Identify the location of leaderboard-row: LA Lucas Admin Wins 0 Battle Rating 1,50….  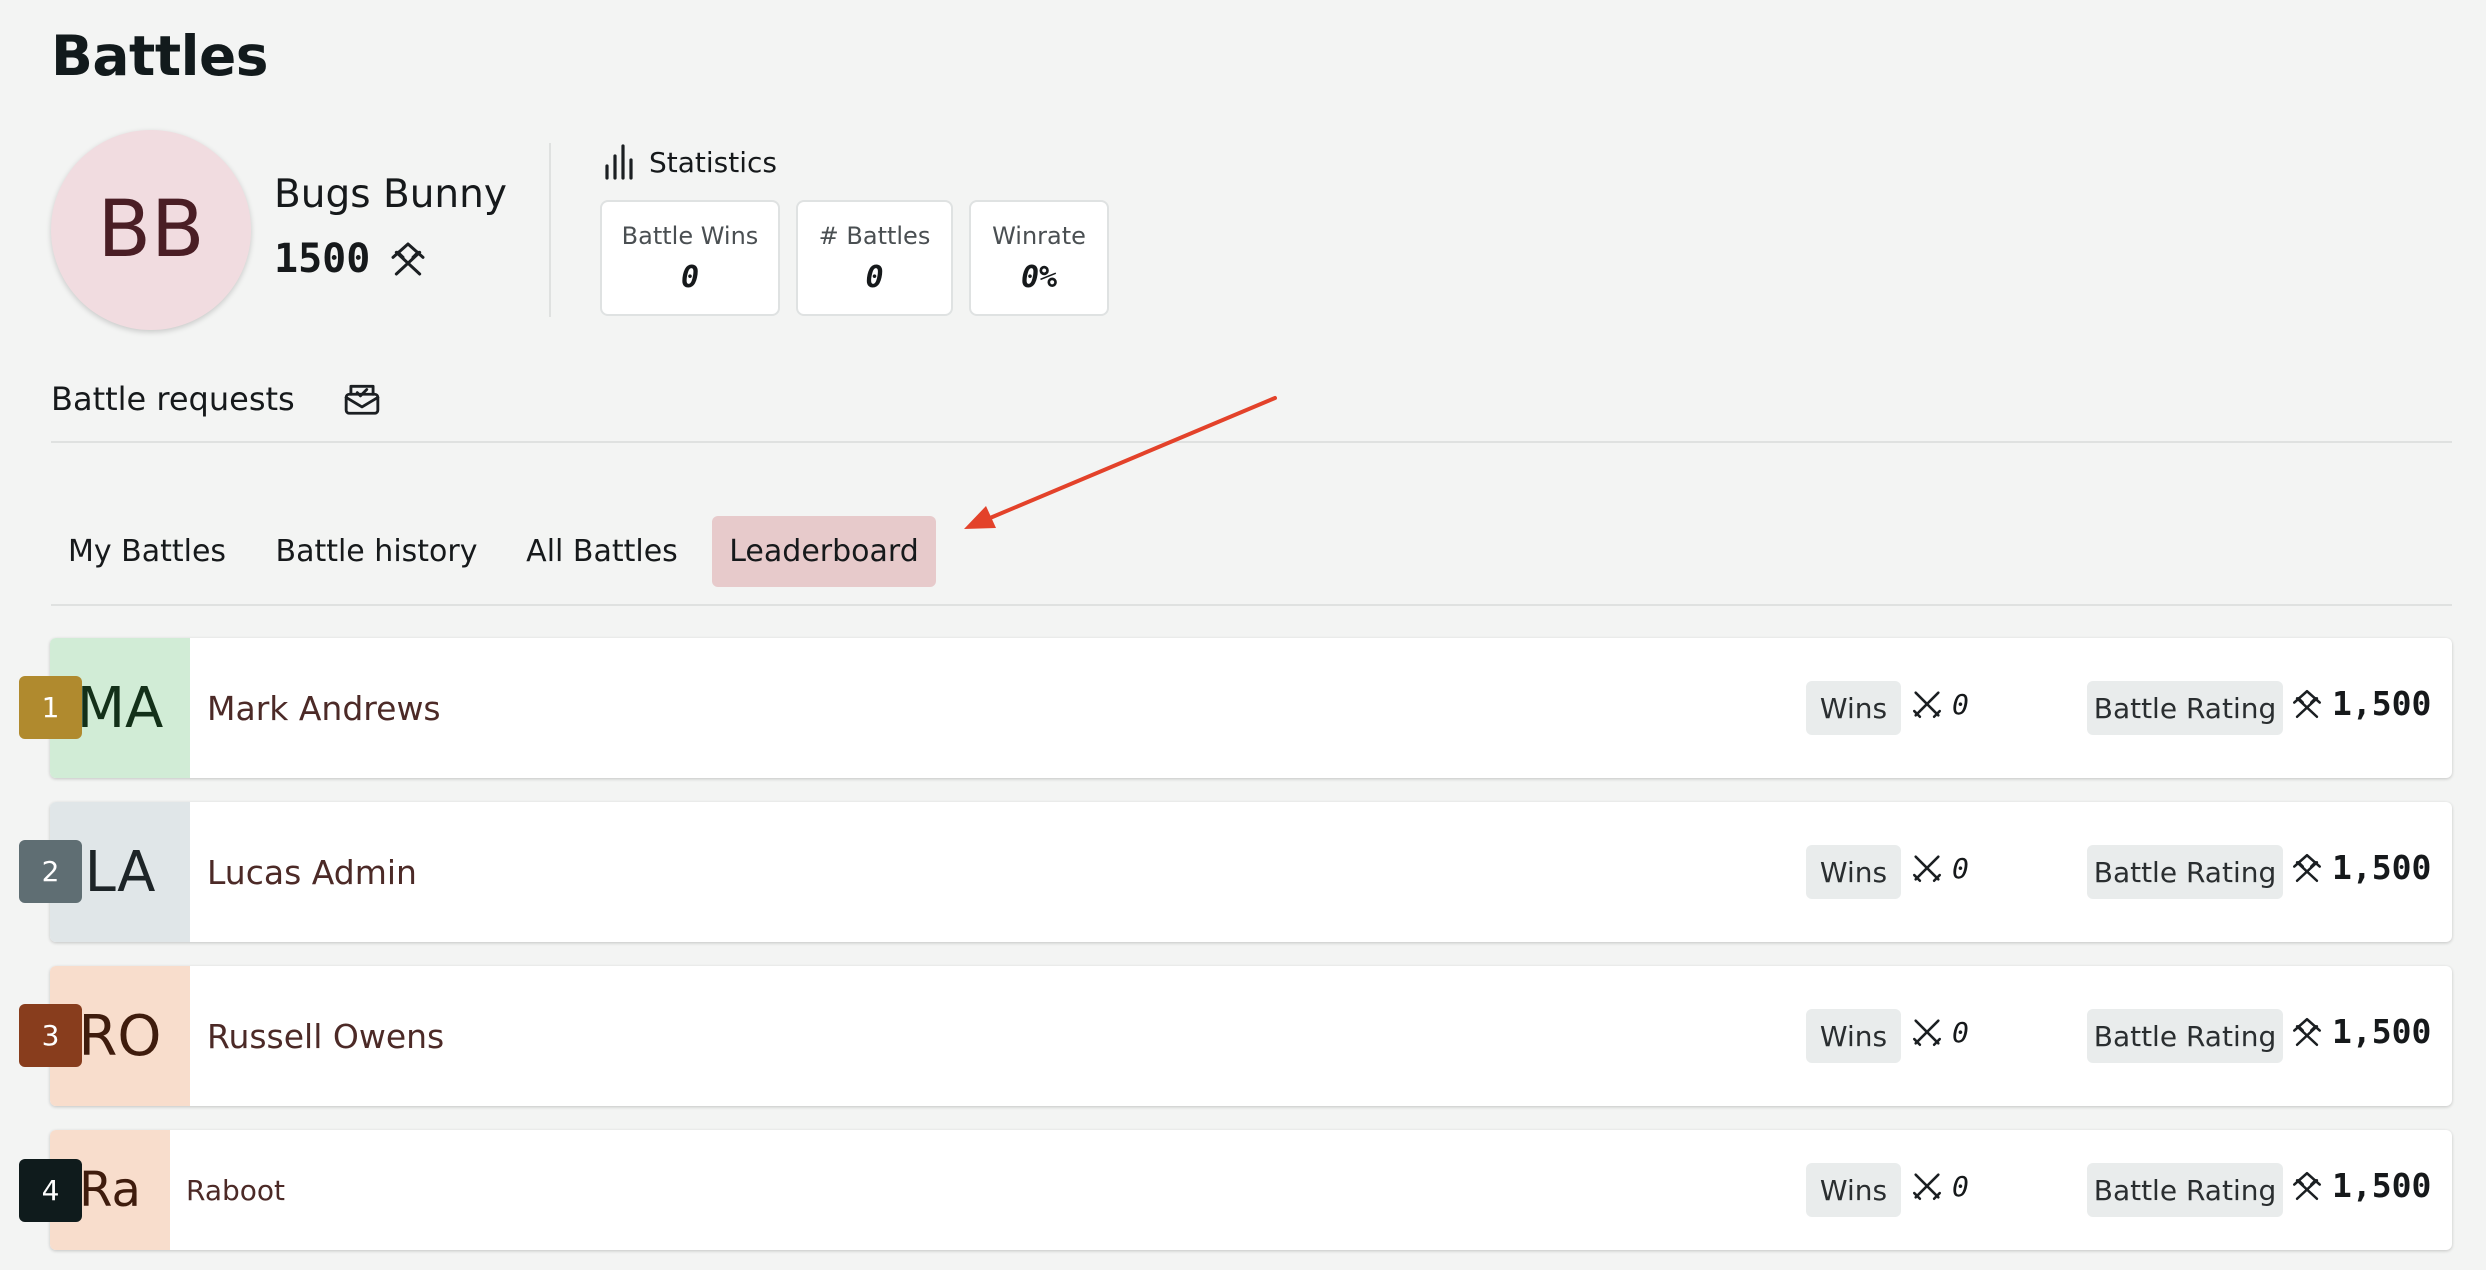
(1251, 872).